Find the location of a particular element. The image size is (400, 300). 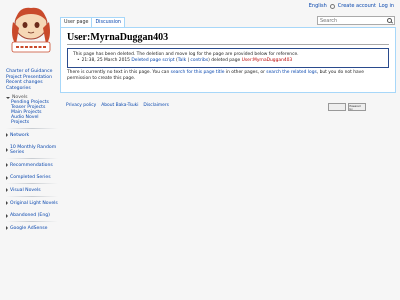

chevron-down-icon is located at coordinates (8, 97).